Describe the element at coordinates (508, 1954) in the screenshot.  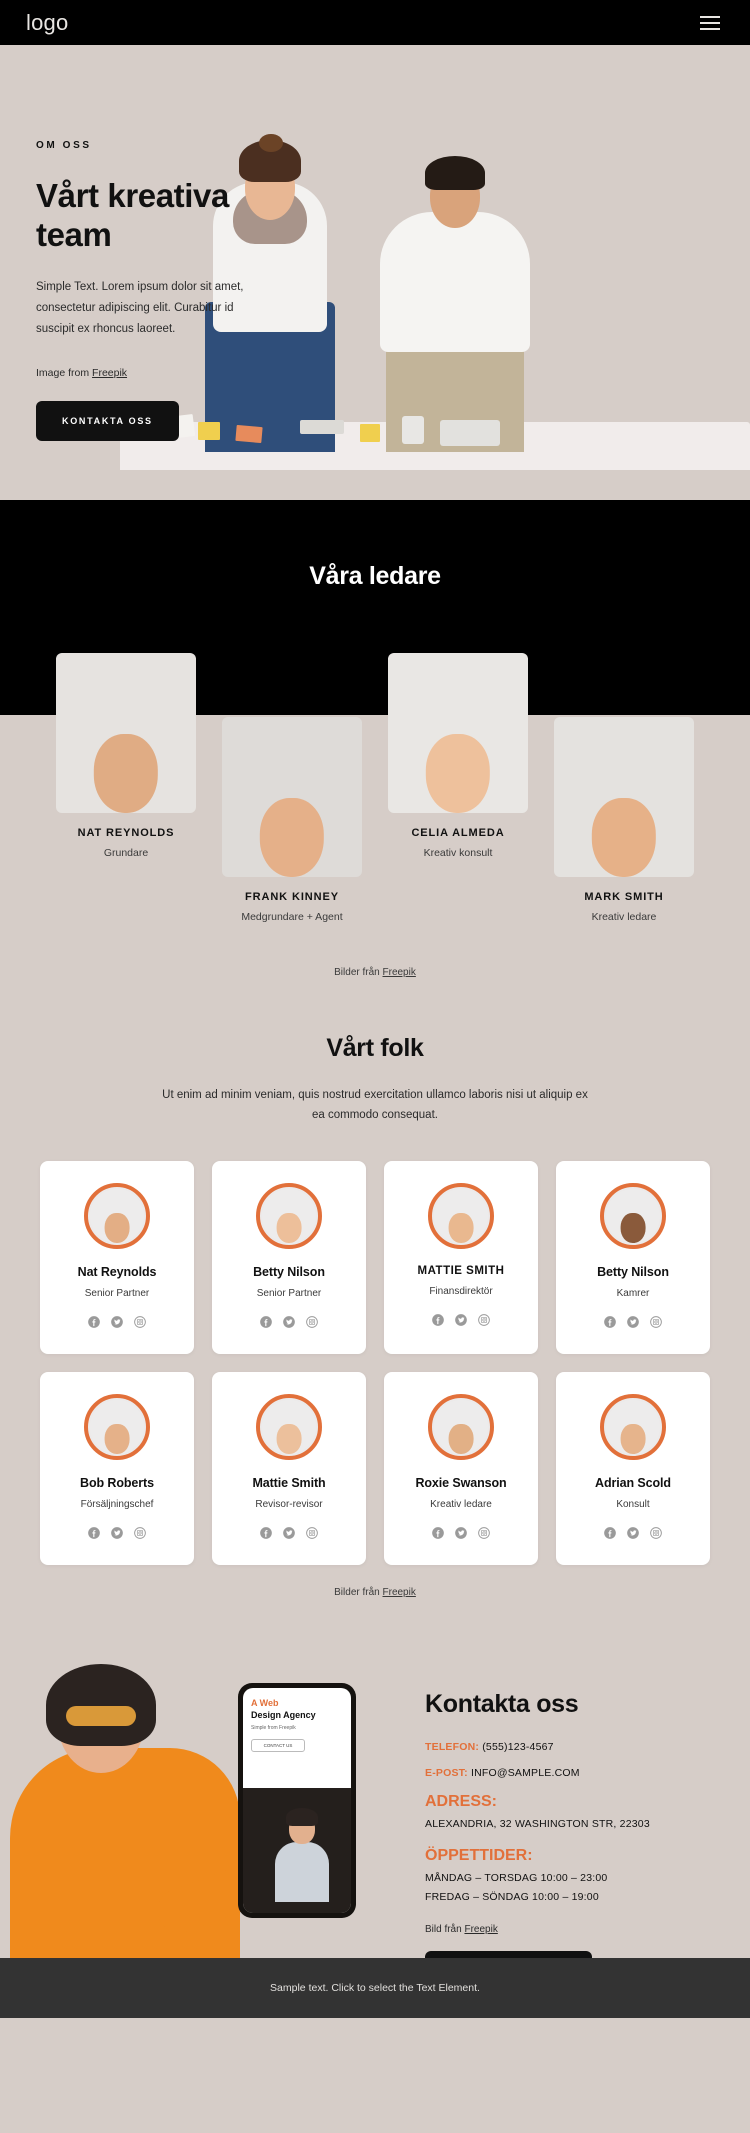
I see `book-consultation-button: BOKKONSULTATION` at that location.